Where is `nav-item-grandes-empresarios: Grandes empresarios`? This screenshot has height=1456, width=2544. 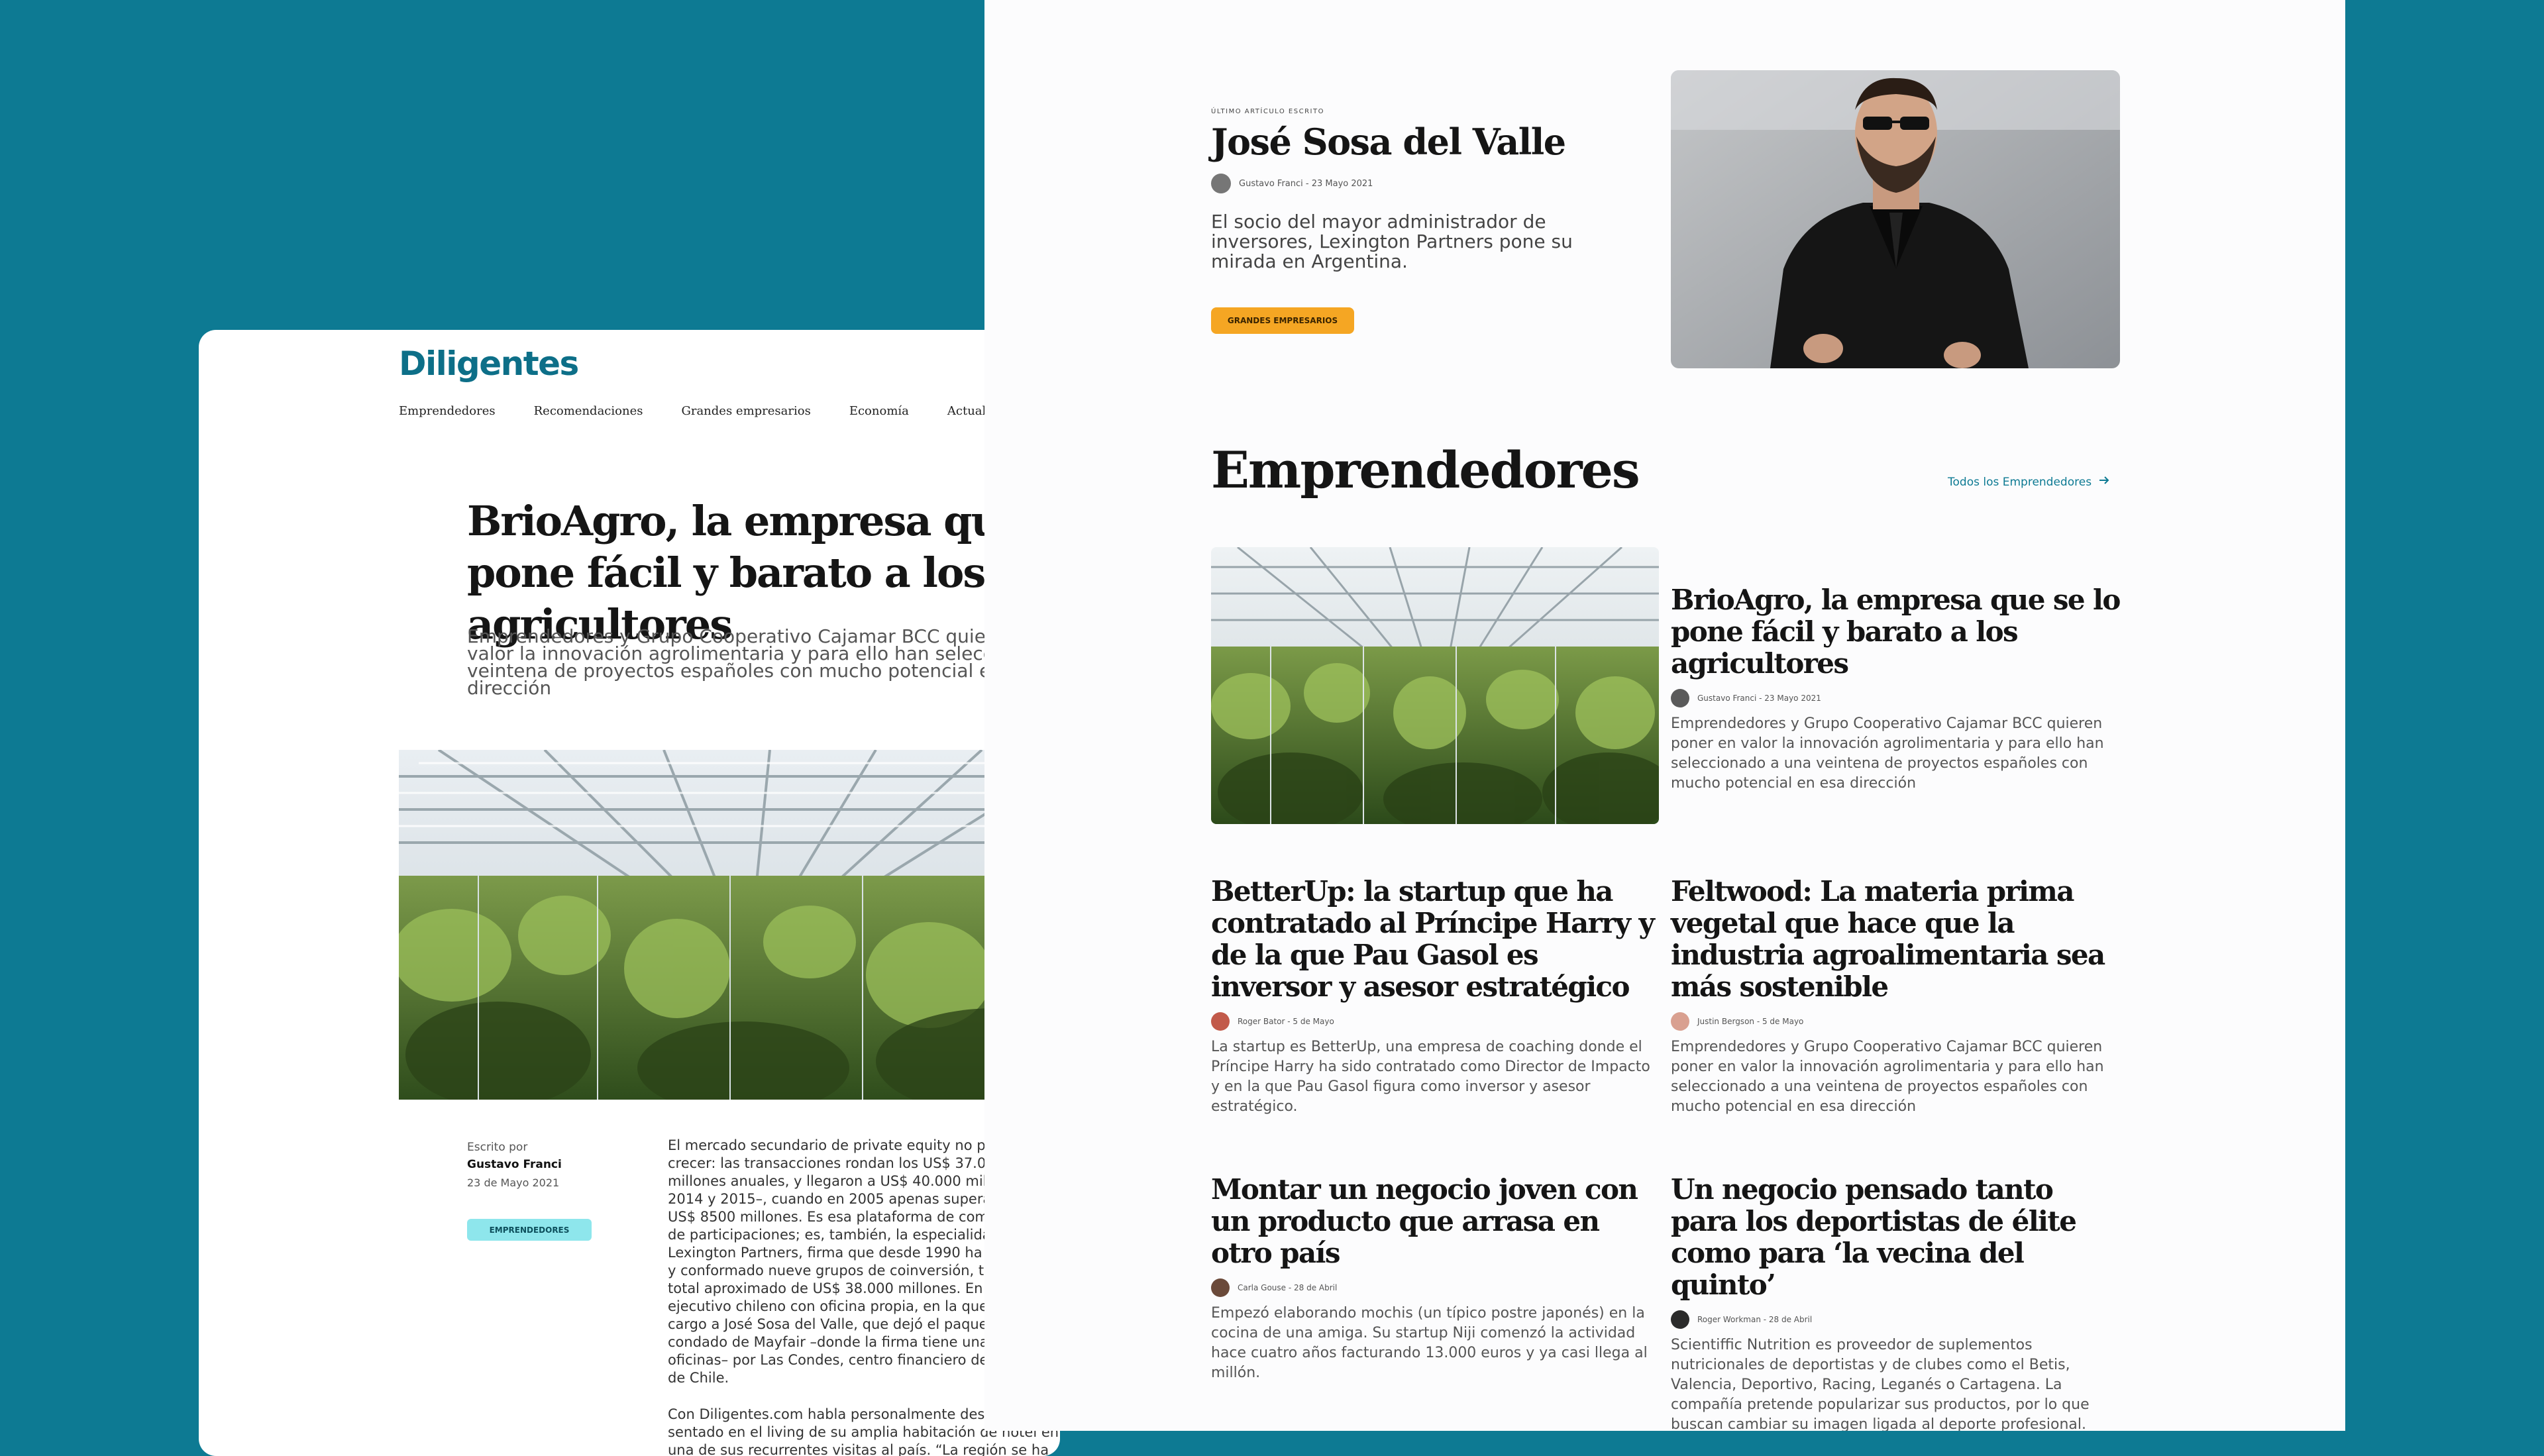
nav-item-grandes-empresarios: Grandes empresarios is located at coordinates (745, 411).